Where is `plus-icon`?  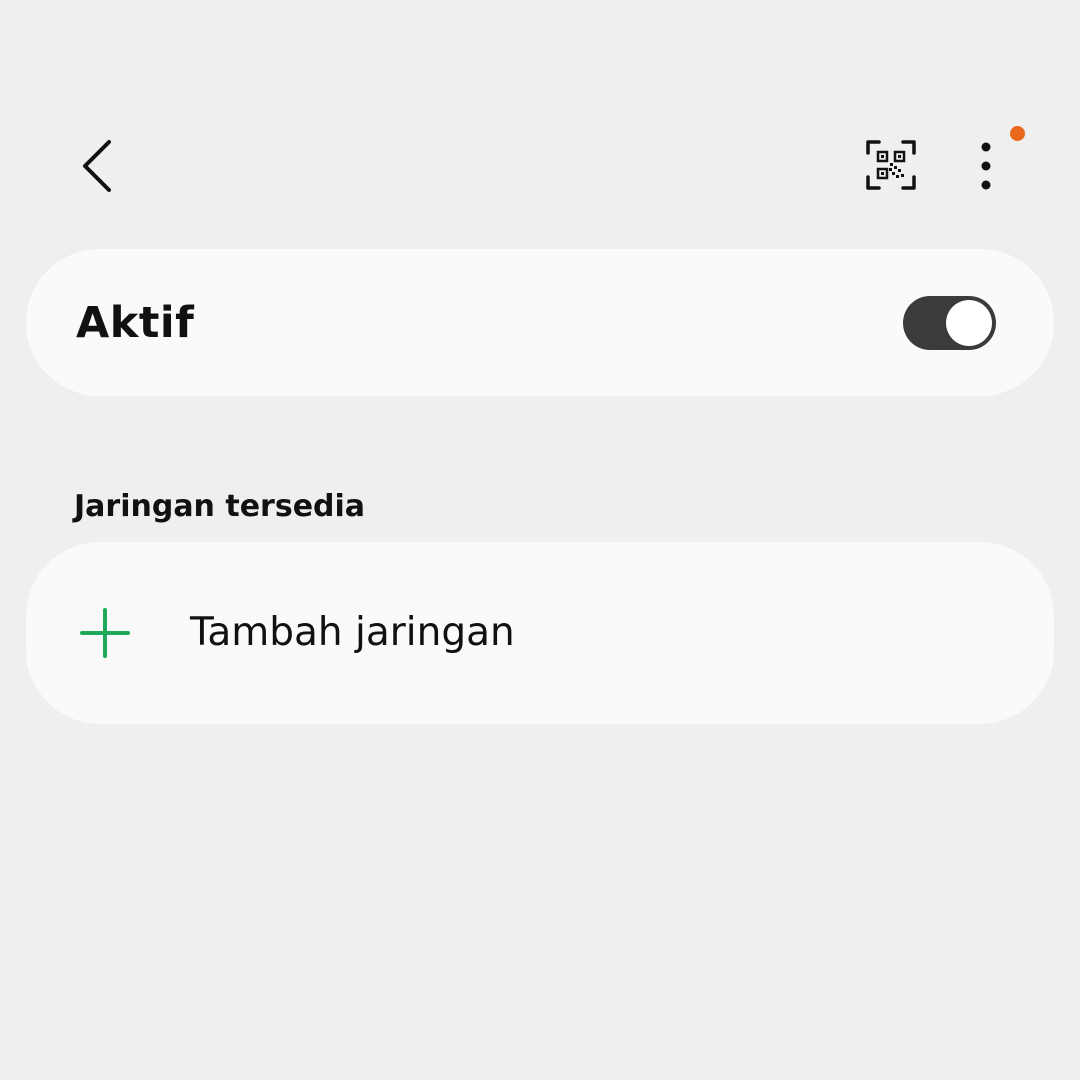 plus-icon is located at coordinates (105, 633).